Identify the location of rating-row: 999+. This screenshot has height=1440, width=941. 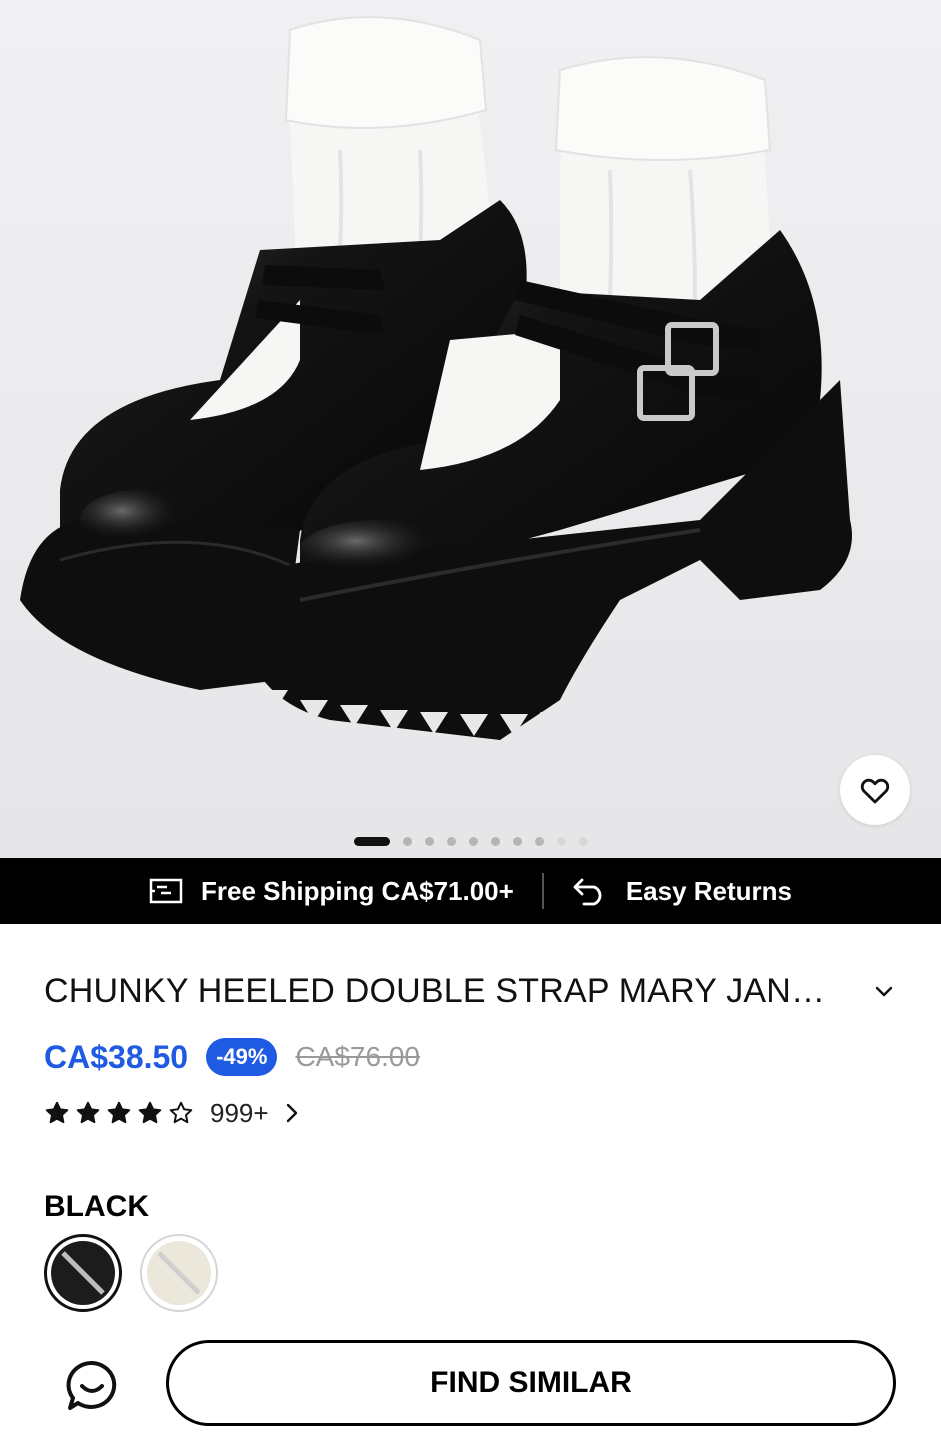
(172, 1113).